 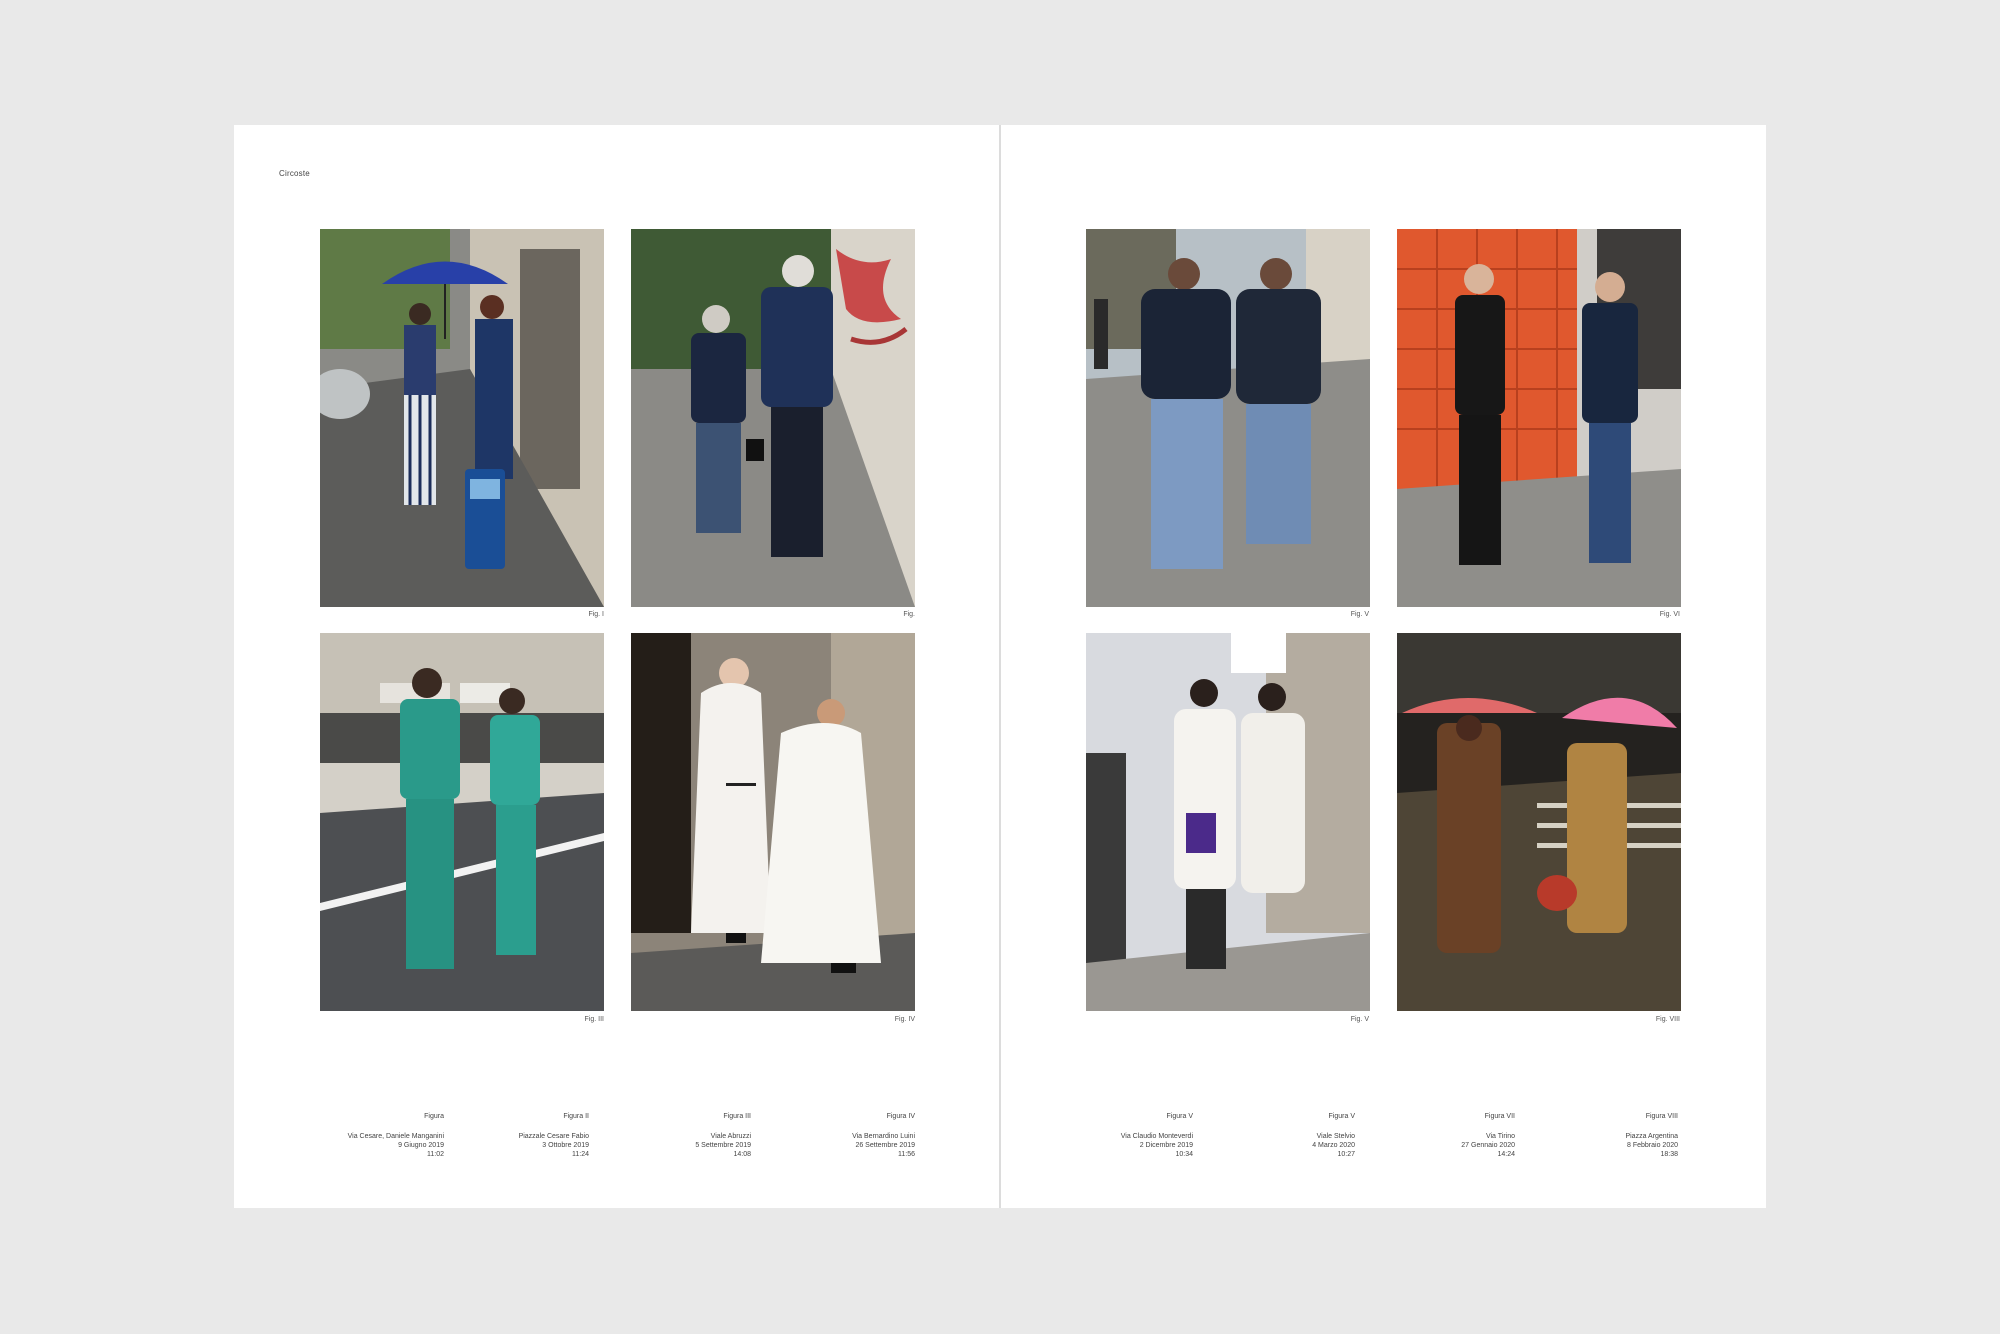 I want to click on caption-date: 4 Marzo 2020, so click(x=1333, y=1145).